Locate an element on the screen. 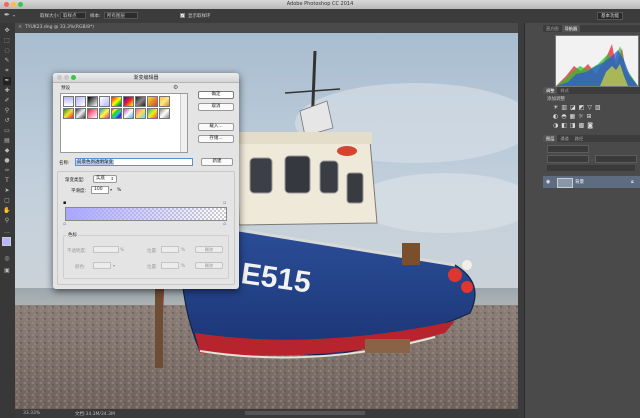 The width and height of the screenshot is (640, 418). smoothness-input: 100 is located at coordinates (100, 190).